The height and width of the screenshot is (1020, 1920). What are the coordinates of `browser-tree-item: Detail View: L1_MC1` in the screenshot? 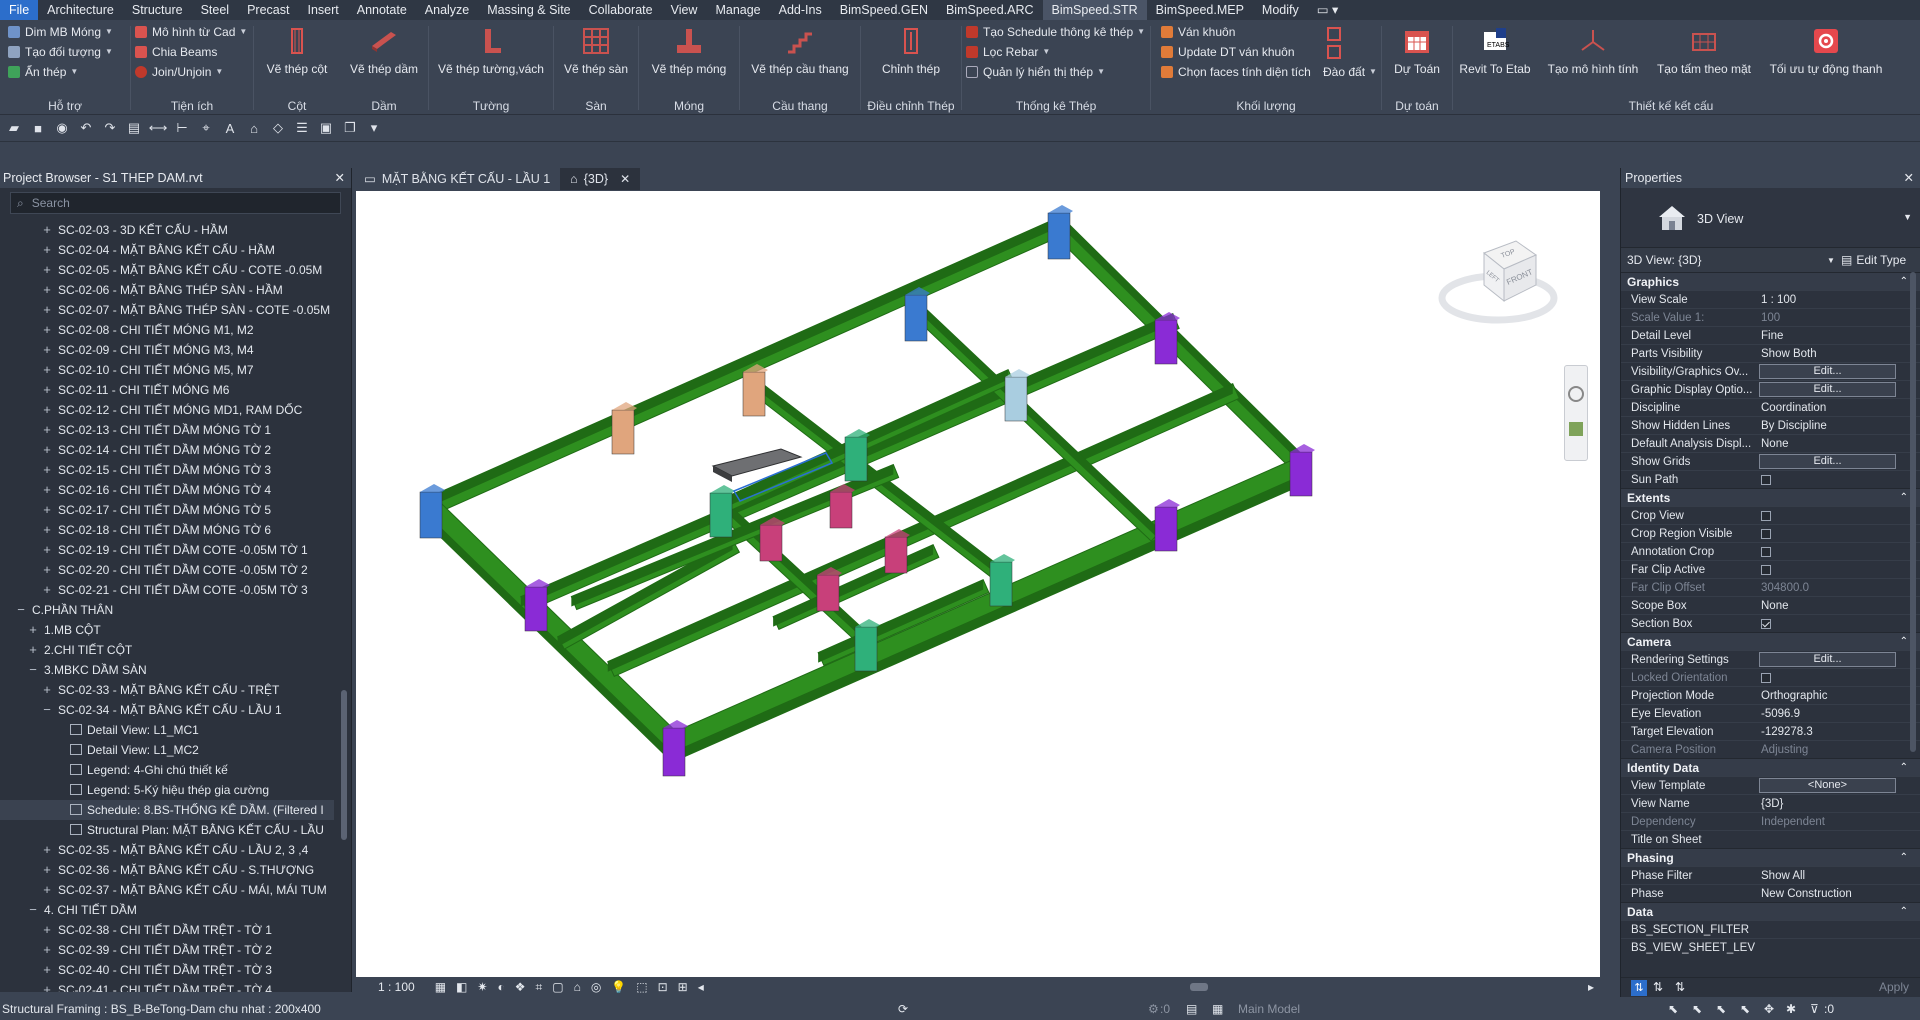 It's located at (167, 730).